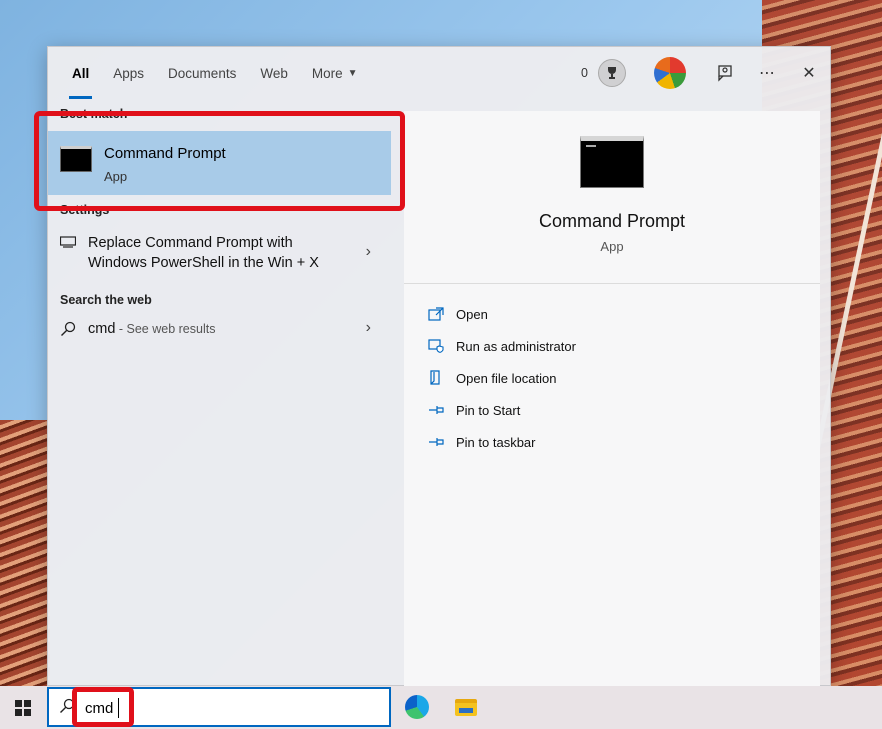  What do you see at coordinates (612, 73) in the screenshot?
I see `trophy-icon` at bounding box center [612, 73].